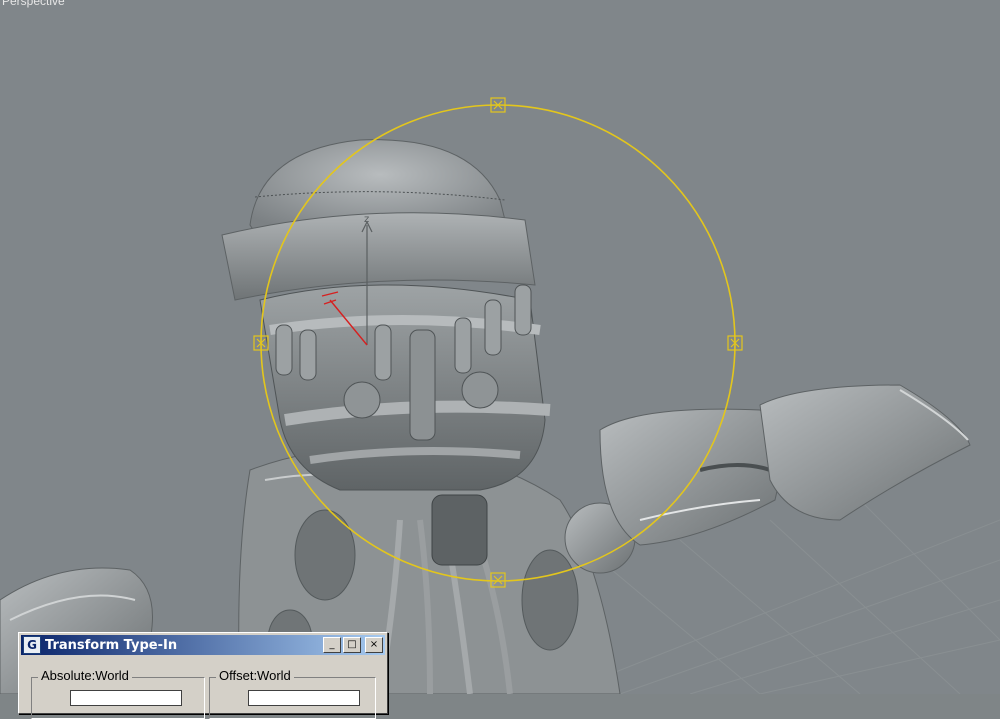 The height and width of the screenshot is (719, 1000). Describe the element at coordinates (126, 698) in the screenshot. I see `absolute-x-field` at that location.